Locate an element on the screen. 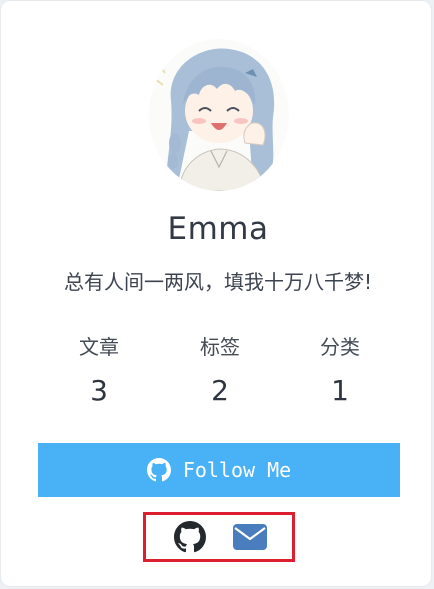 The width and height of the screenshot is (434, 589). envelope-icon is located at coordinates (250, 539).